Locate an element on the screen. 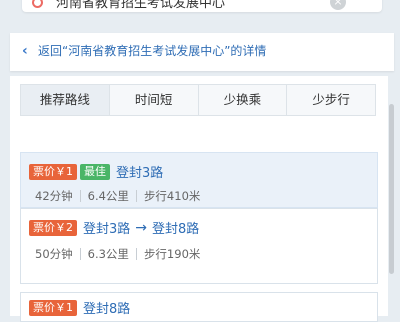 The height and width of the screenshot is (322, 400). route-meta: 50分钟 6.3公里 步行190米 is located at coordinates (117, 254).